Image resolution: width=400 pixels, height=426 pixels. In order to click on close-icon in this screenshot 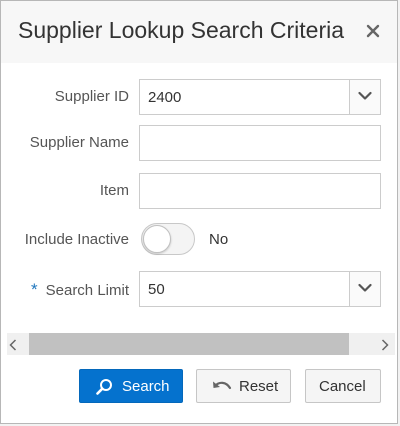, I will do `click(373, 31)`.